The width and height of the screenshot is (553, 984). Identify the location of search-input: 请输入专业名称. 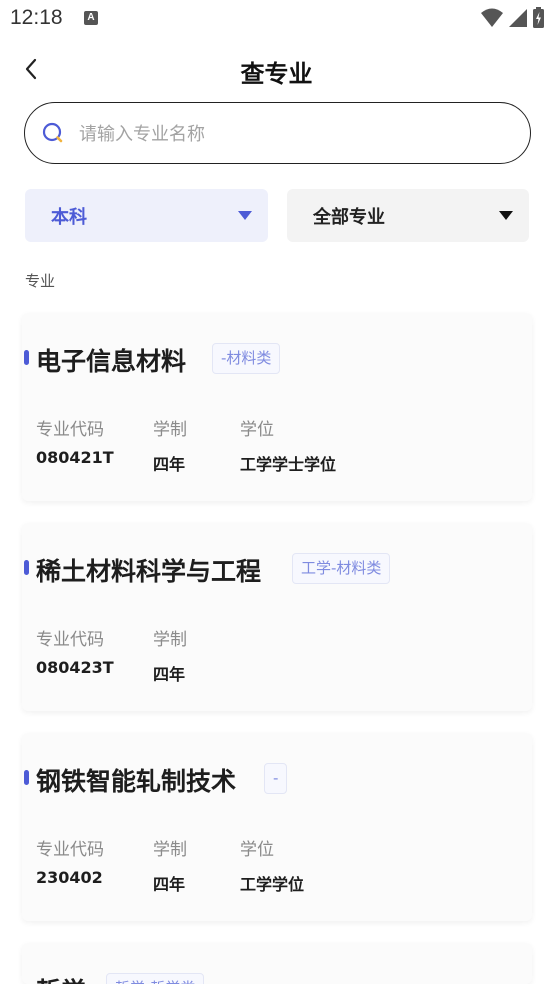
(277, 133).